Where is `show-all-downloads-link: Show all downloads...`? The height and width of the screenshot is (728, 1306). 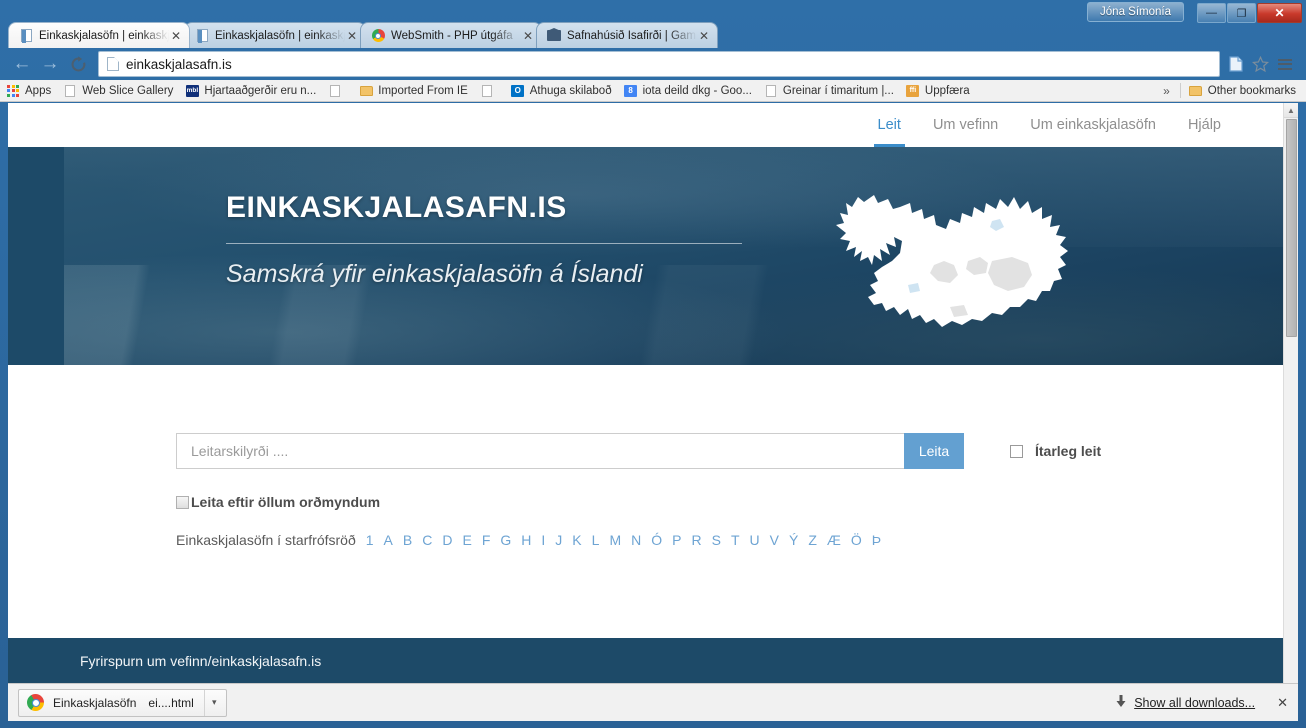
show-all-downloads-link: Show all downloads... is located at coordinates (1194, 703).